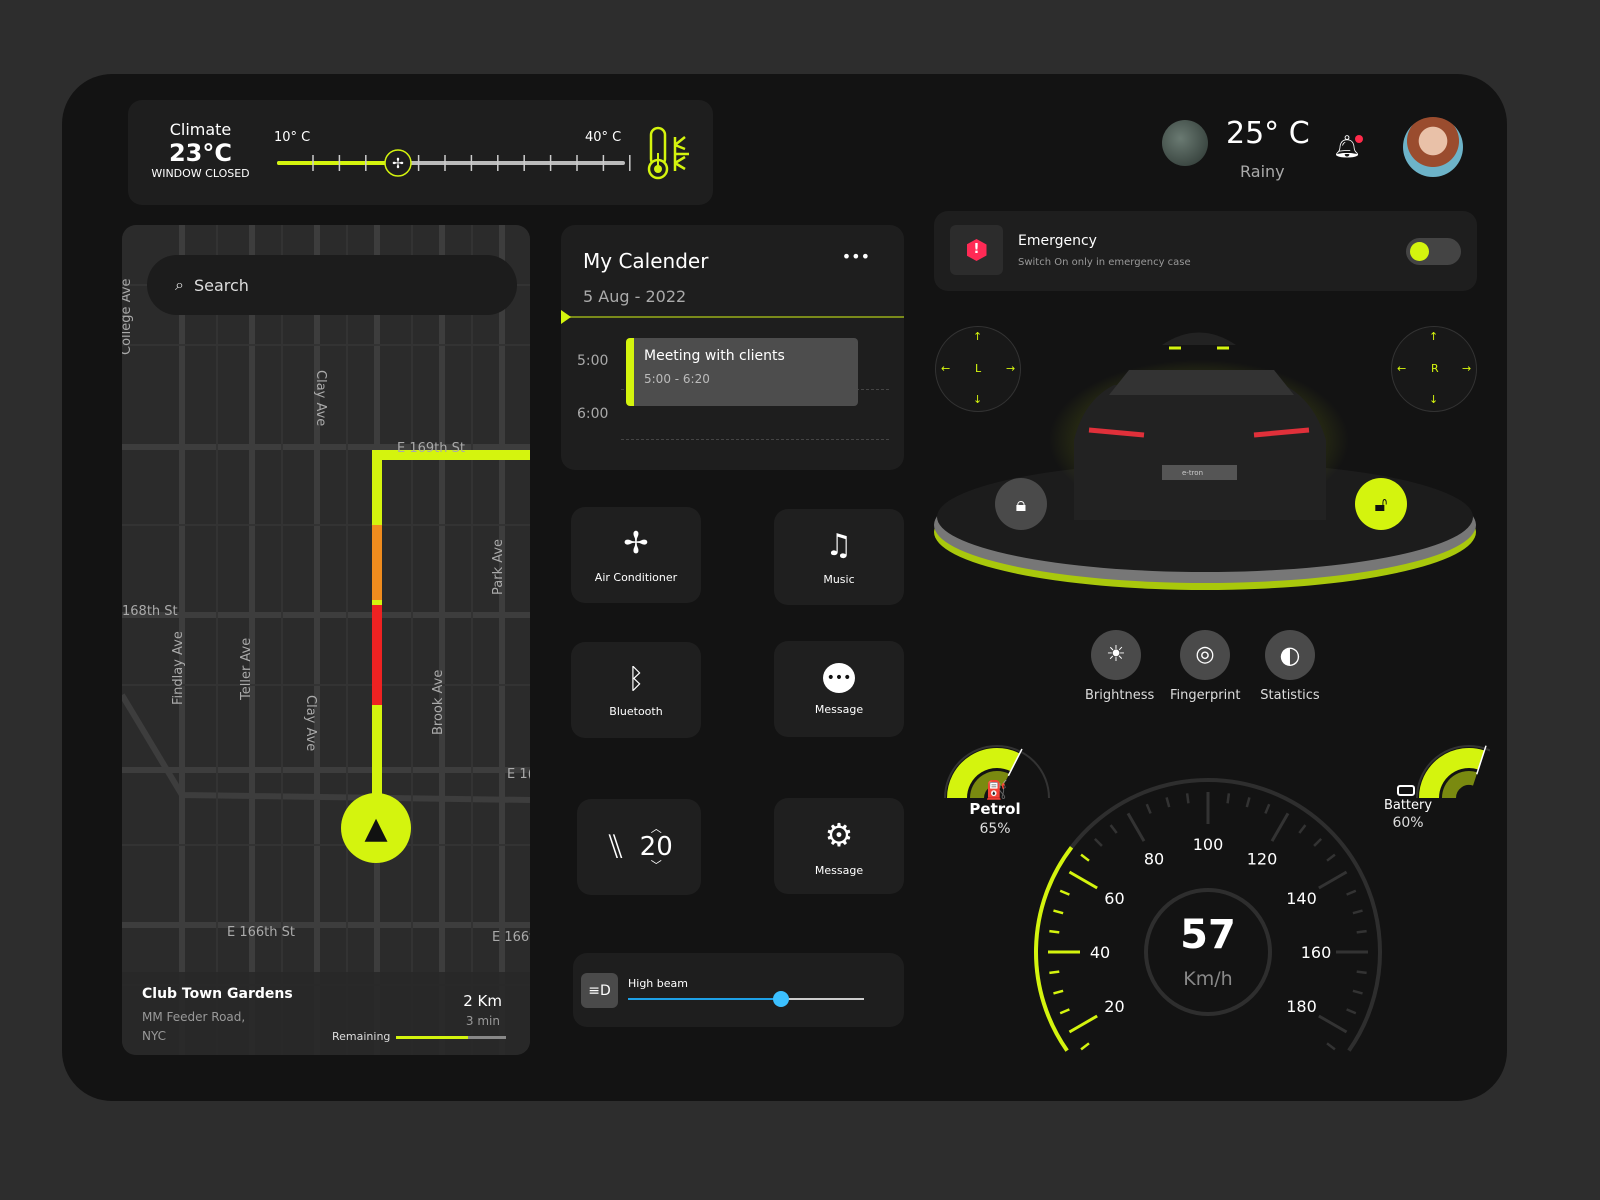 The width and height of the screenshot is (1600, 1200). Describe the element at coordinates (1205, 695) in the screenshot. I see `control-label: Fingerprint` at that location.